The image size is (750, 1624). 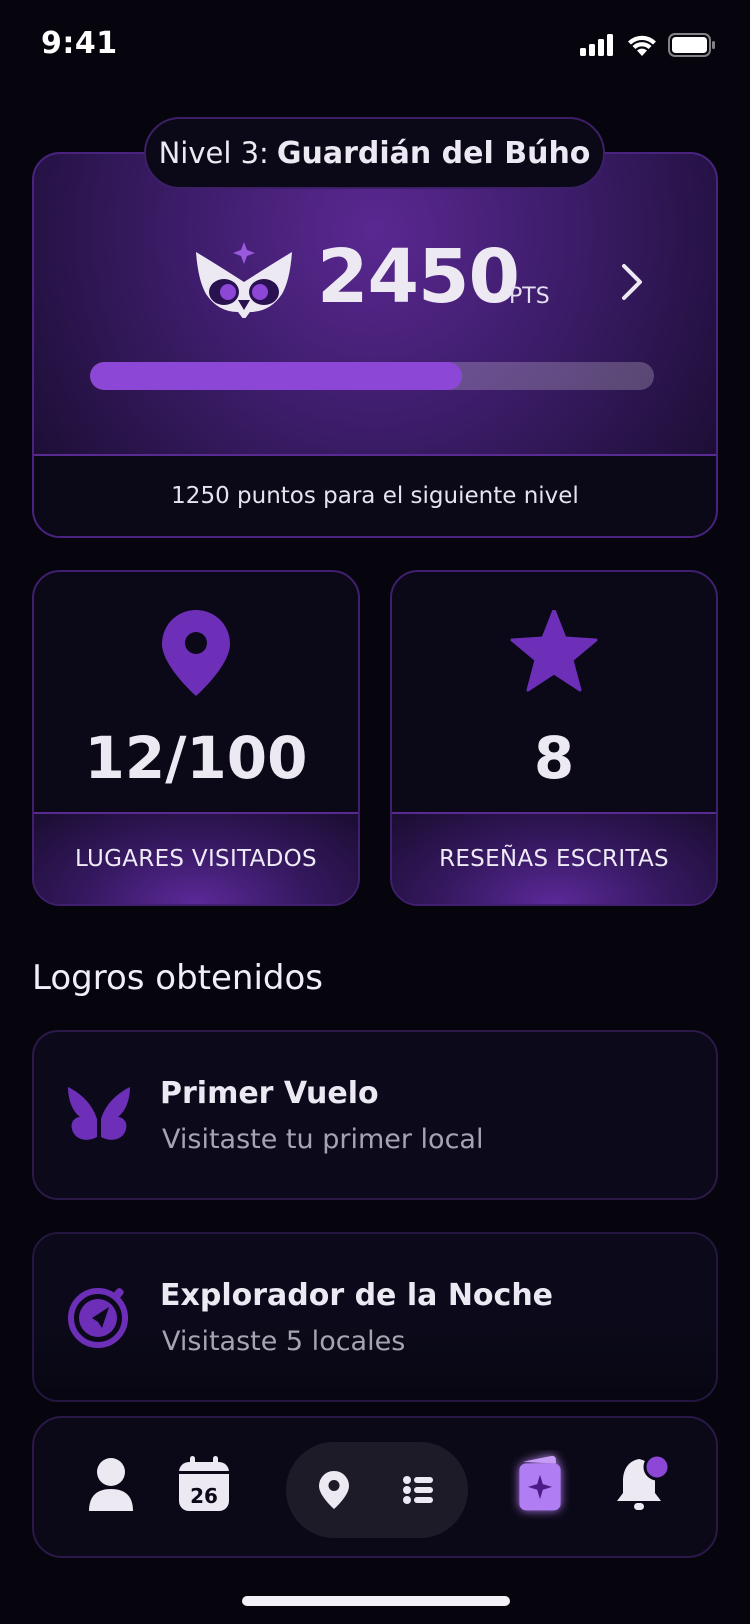 I want to click on achievement-title: Primer Vuelo, so click(x=269, y=1093).